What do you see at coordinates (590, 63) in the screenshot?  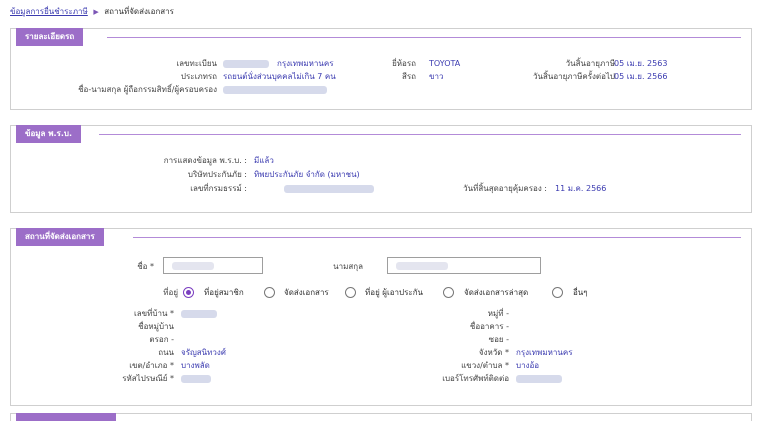 I see `tax-expiry-label: วันสิ้นอายุภาษี` at bounding box center [590, 63].